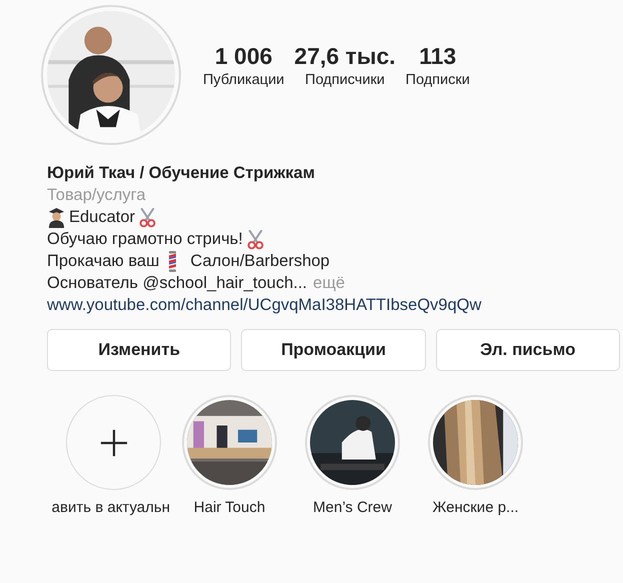 This screenshot has height=583, width=623. Describe the element at coordinates (264, 305) in the screenshot. I see `website-link: www.youtube.com/channel/UCgvqMaI38HATTIbseQv9qQw` at that location.